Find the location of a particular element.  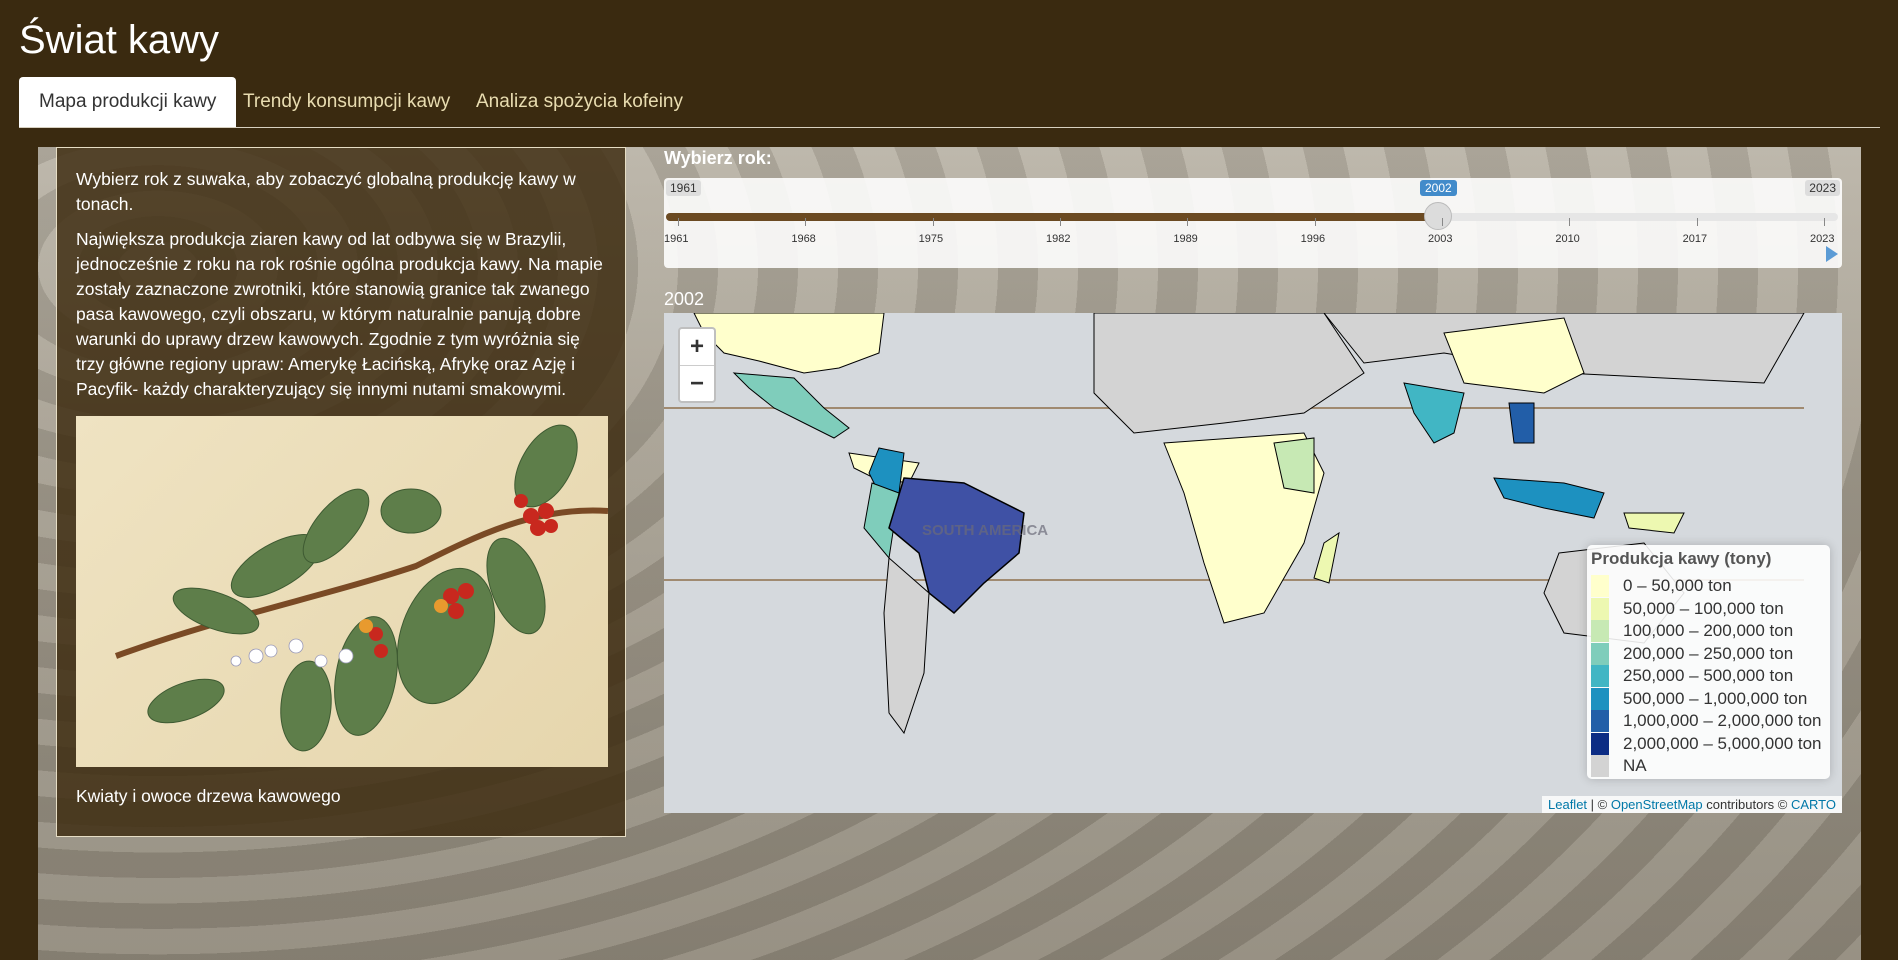

slider-tick-label: 2023 is located at coordinates (1822, 239).